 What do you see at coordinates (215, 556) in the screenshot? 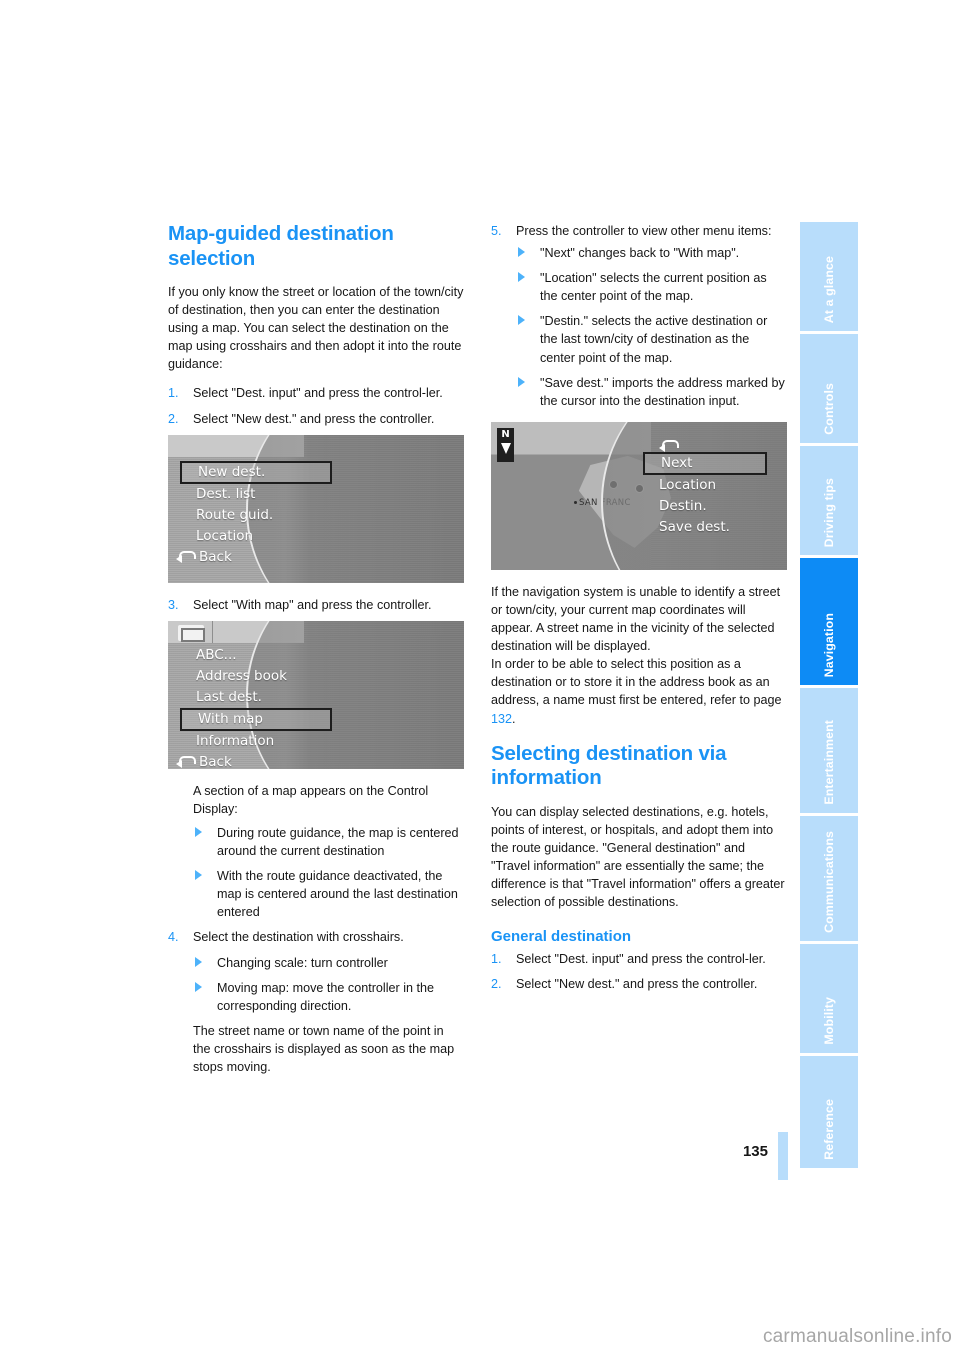
I see `menu-item-back-label: Back` at bounding box center [215, 556].